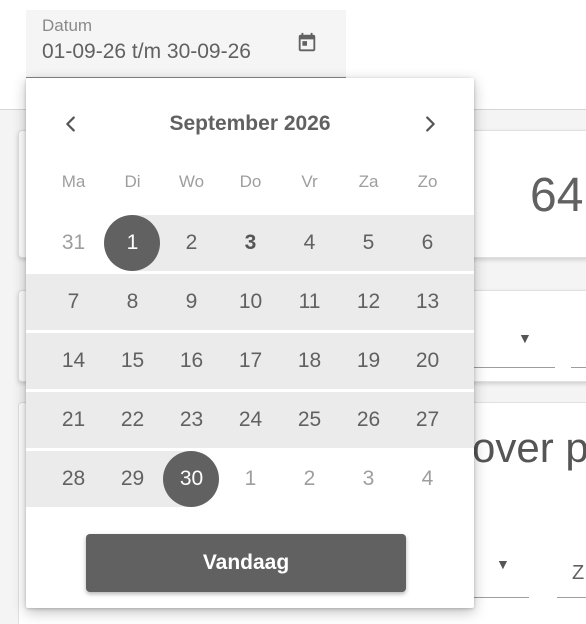 Image resolution: width=586 pixels, height=624 pixels. Describe the element at coordinates (427, 243) in the screenshot. I see `calendar-day: 6` at that location.